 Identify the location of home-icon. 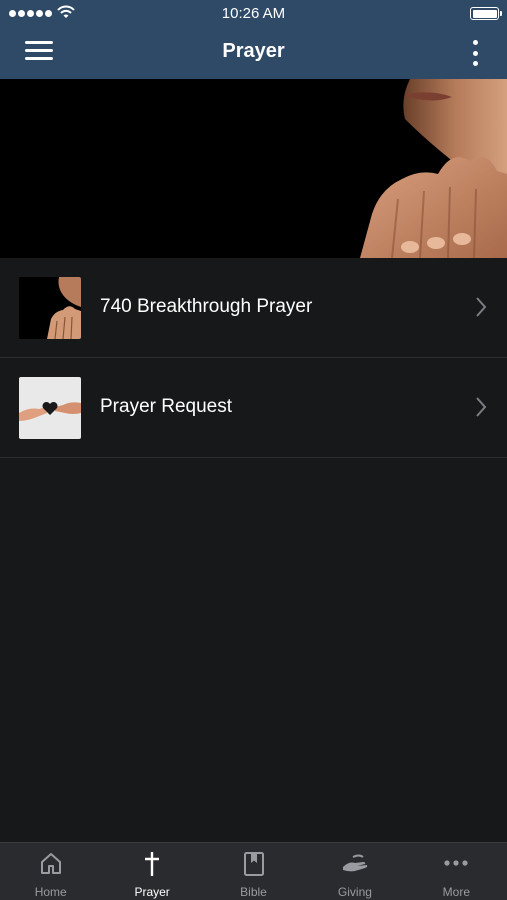
(50, 863).